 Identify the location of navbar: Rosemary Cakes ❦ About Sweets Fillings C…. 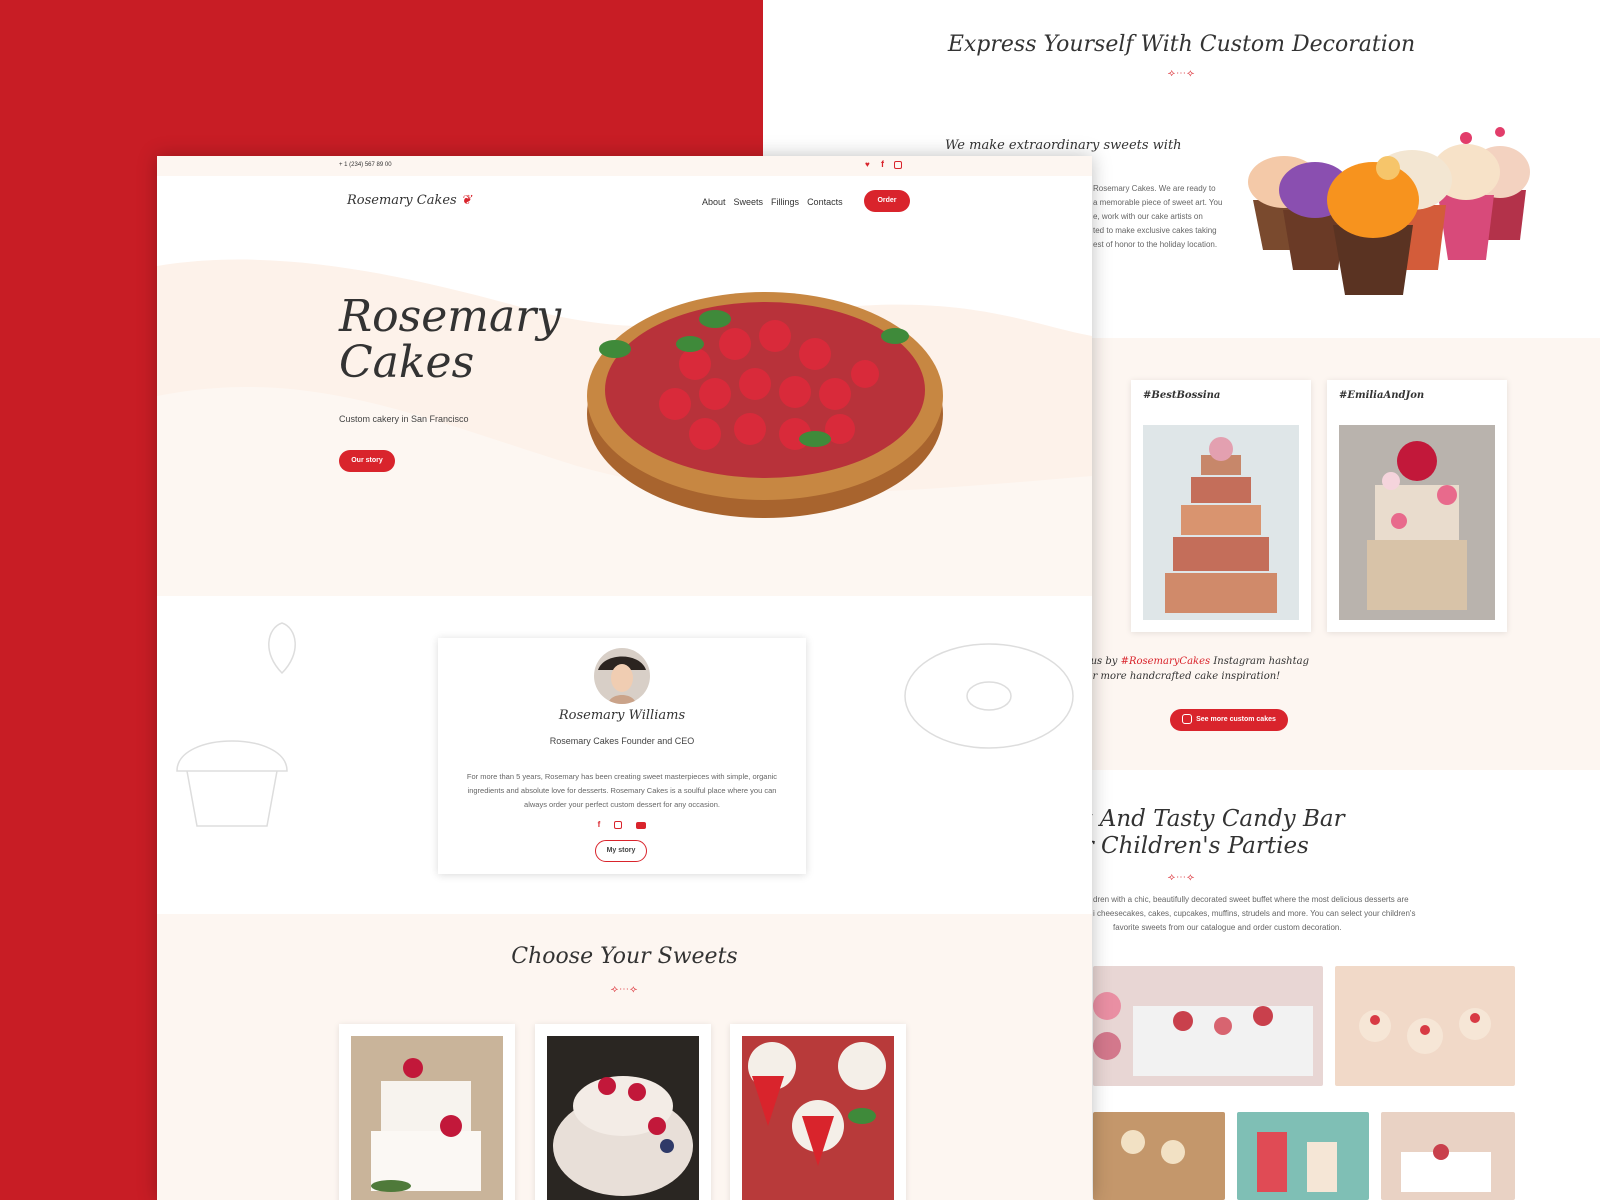
(624, 211).